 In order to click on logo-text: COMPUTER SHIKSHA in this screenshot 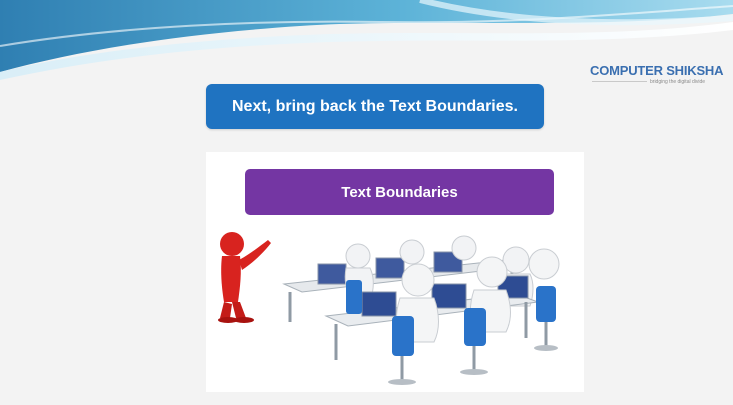, I will do `click(657, 70)`.